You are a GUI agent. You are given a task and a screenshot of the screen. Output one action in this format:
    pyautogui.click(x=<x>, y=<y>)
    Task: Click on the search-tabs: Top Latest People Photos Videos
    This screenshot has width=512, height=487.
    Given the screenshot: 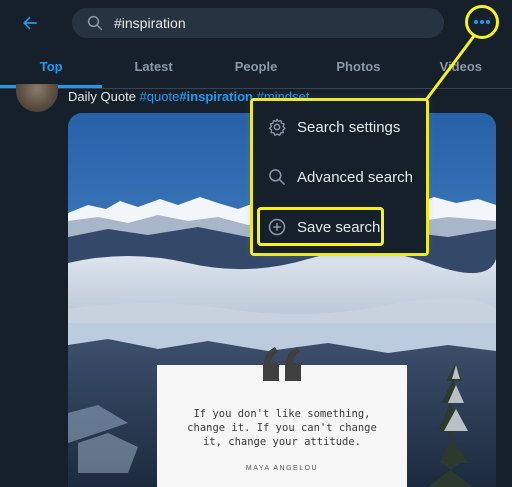 What is the action you would take?
    pyautogui.click(x=256, y=68)
    